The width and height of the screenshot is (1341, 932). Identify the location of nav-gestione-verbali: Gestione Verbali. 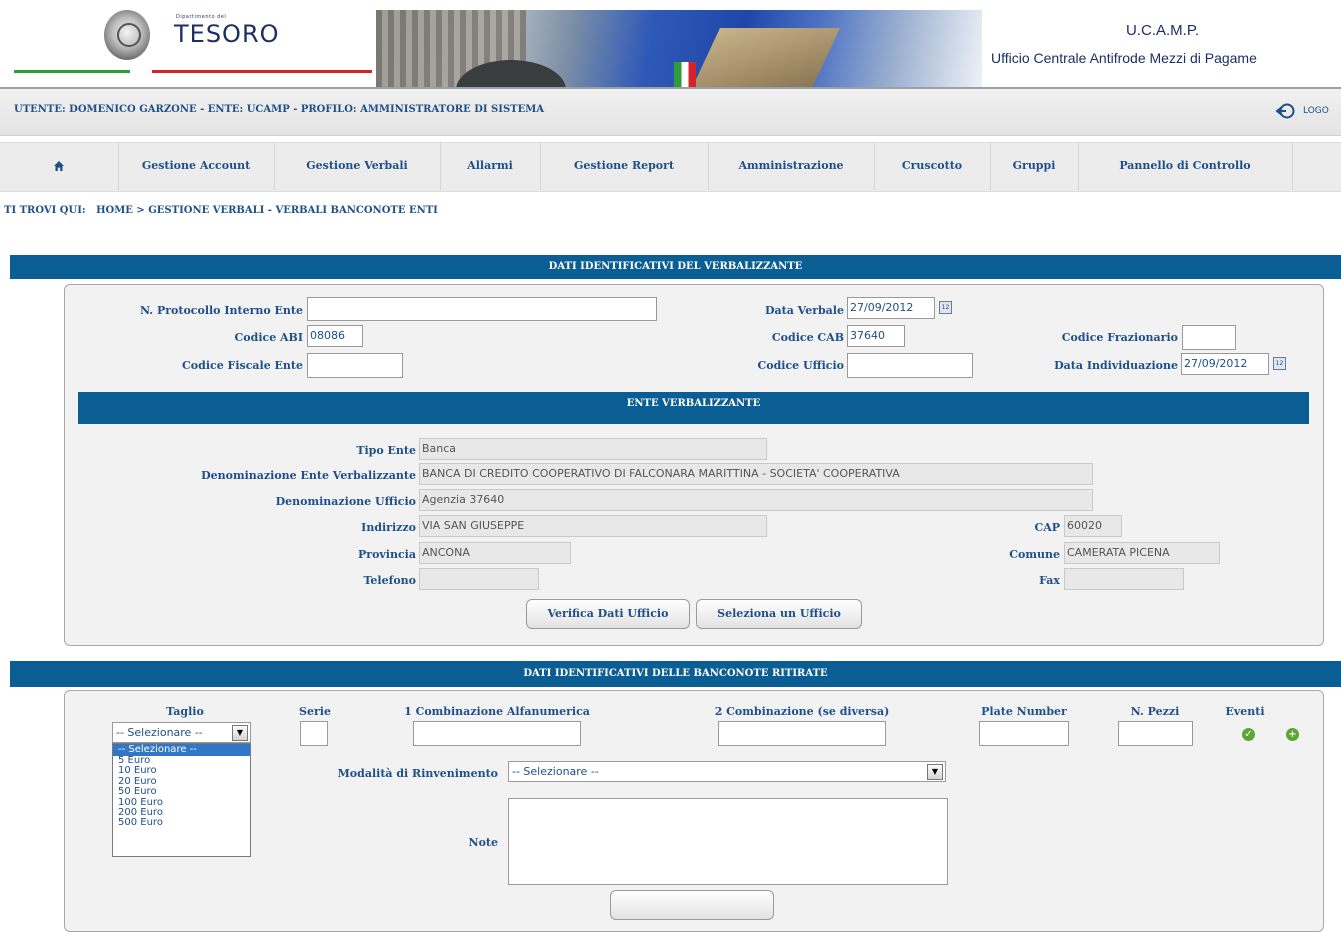
(357, 166).